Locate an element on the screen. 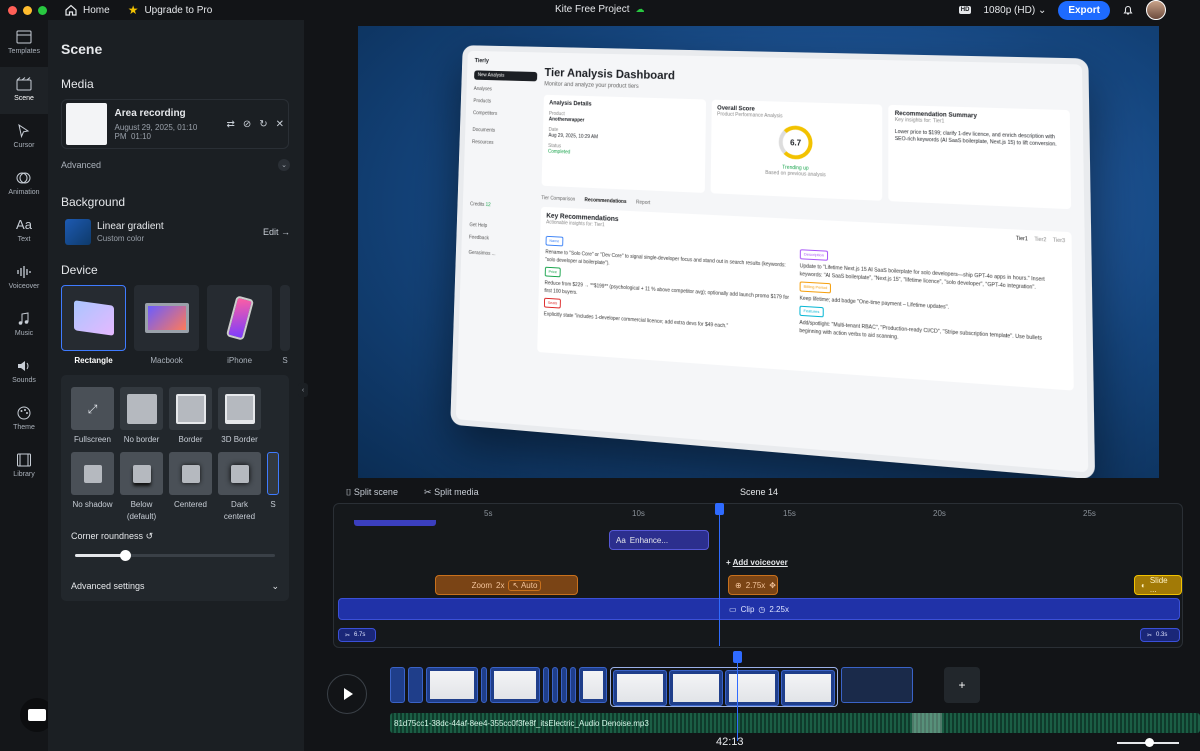 Image resolution: width=1200 pixels, height=751 pixels. timeline-zoom-slider is located at coordinates (1148, 742).